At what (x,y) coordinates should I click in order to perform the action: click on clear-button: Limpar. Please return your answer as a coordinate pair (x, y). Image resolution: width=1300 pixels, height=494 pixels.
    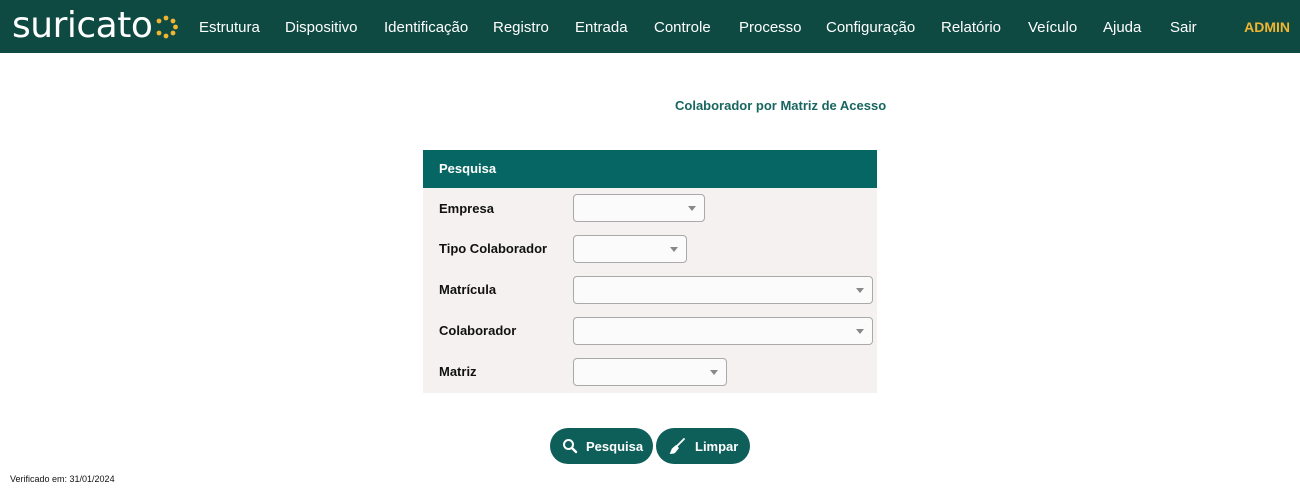
    Looking at the image, I should click on (703, 446).